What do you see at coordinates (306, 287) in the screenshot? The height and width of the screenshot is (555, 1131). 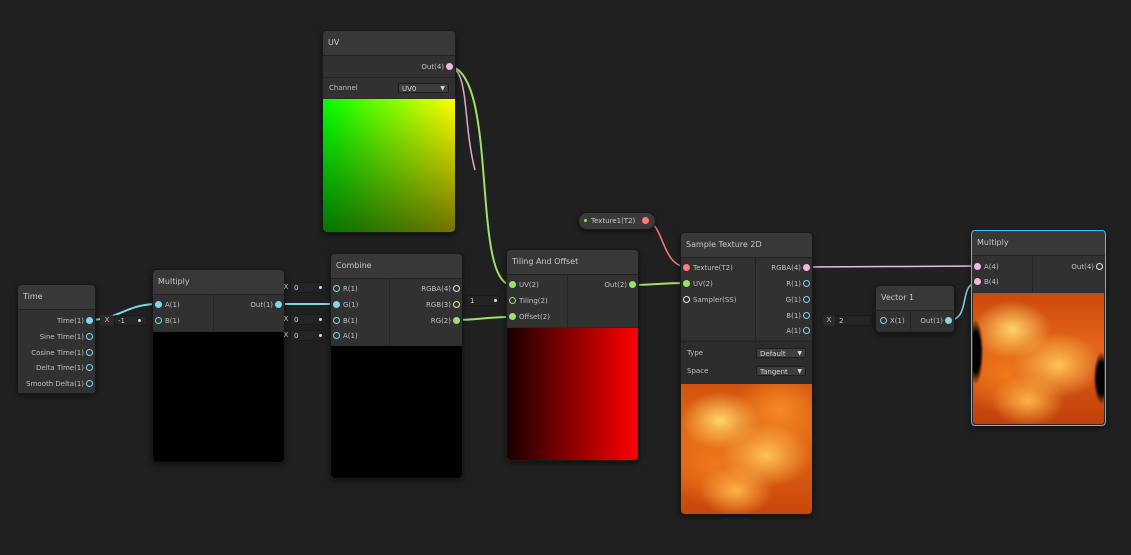 I see `combine-r-field: 0` at bounding box center [306, 287].